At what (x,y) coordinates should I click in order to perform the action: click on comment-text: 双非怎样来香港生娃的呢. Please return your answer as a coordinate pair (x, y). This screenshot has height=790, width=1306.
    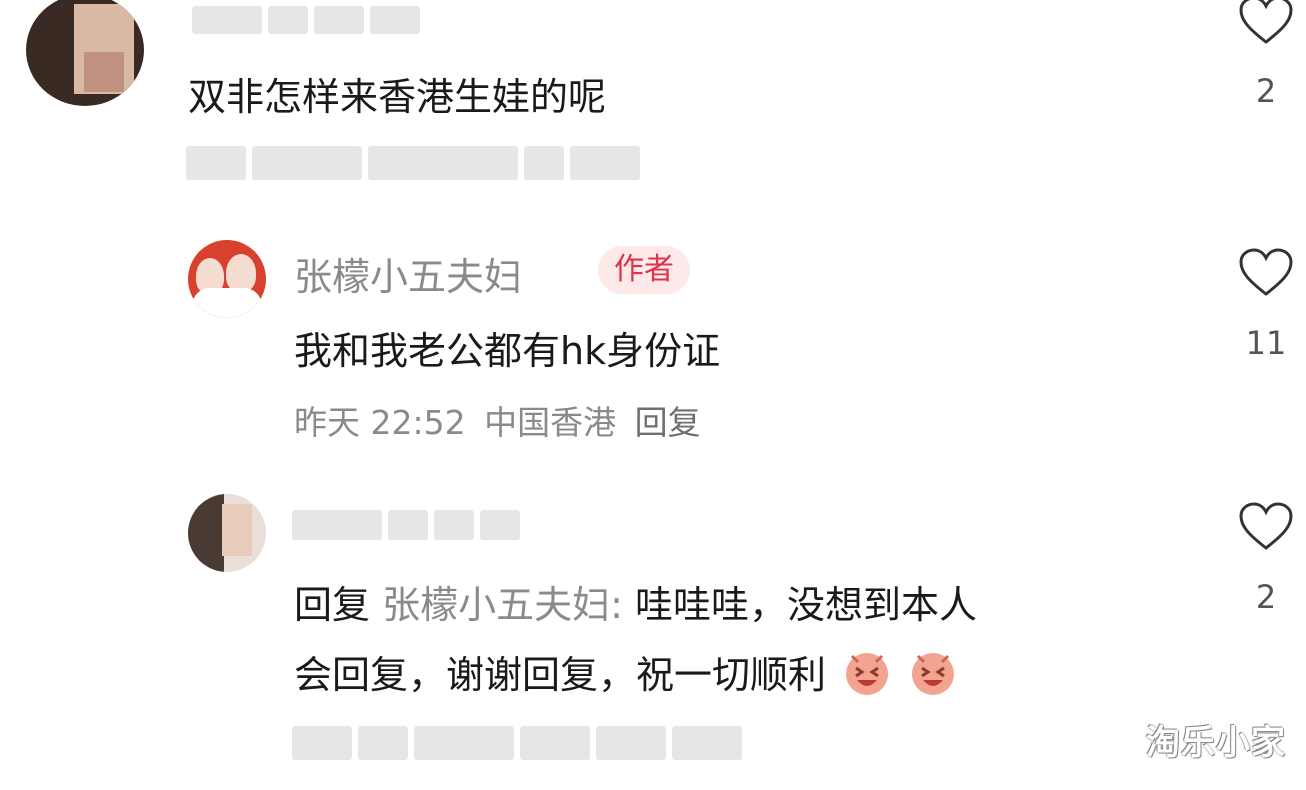
    Looking at the image, I should click on (397, 97).